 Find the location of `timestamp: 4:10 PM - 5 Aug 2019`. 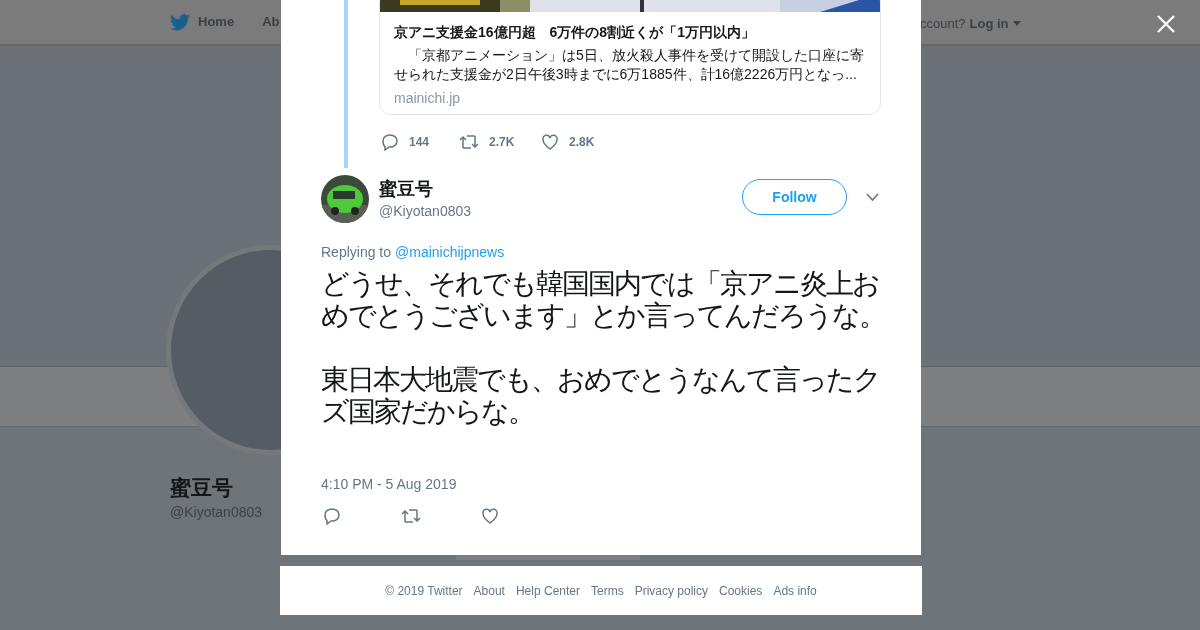

timestamp: 4:10 PM - 5 Aug 2019 is located at coordinates (389, 484).